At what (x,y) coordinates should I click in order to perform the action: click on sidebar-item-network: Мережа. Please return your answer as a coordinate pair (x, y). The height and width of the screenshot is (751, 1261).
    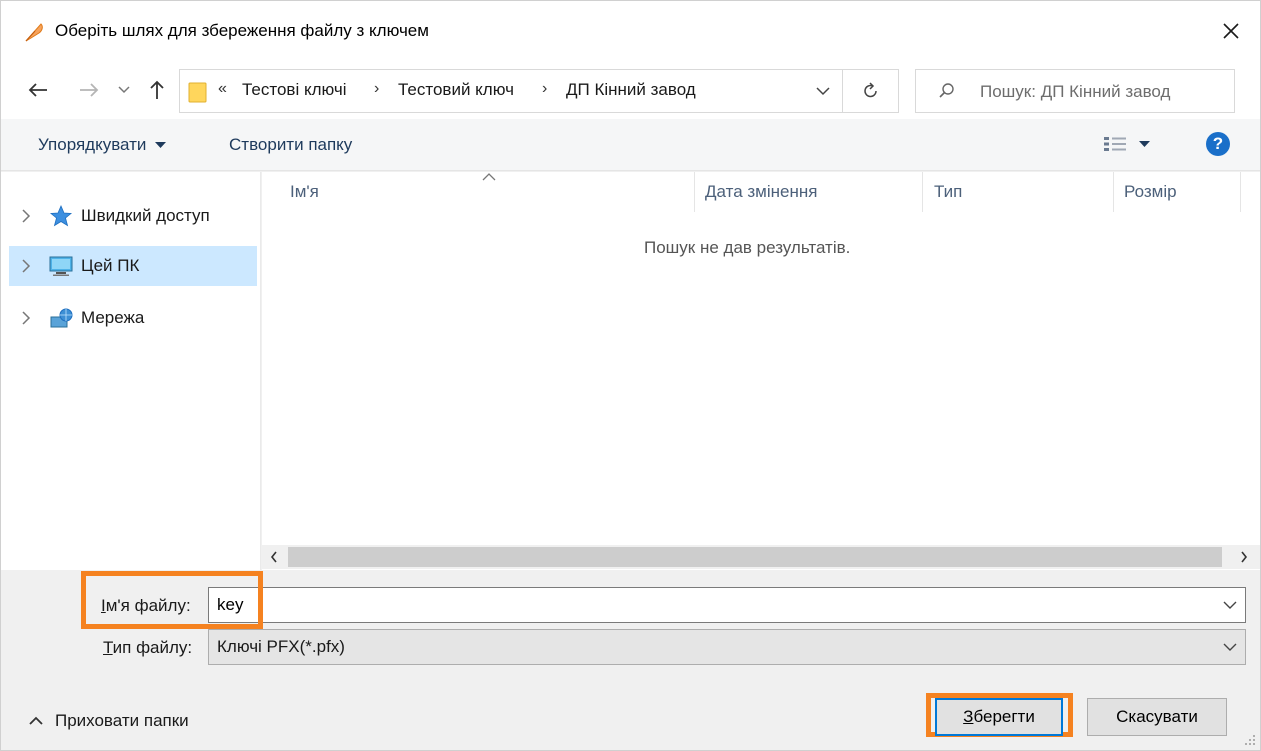
    Looking at the image, I should click on (133, 318).